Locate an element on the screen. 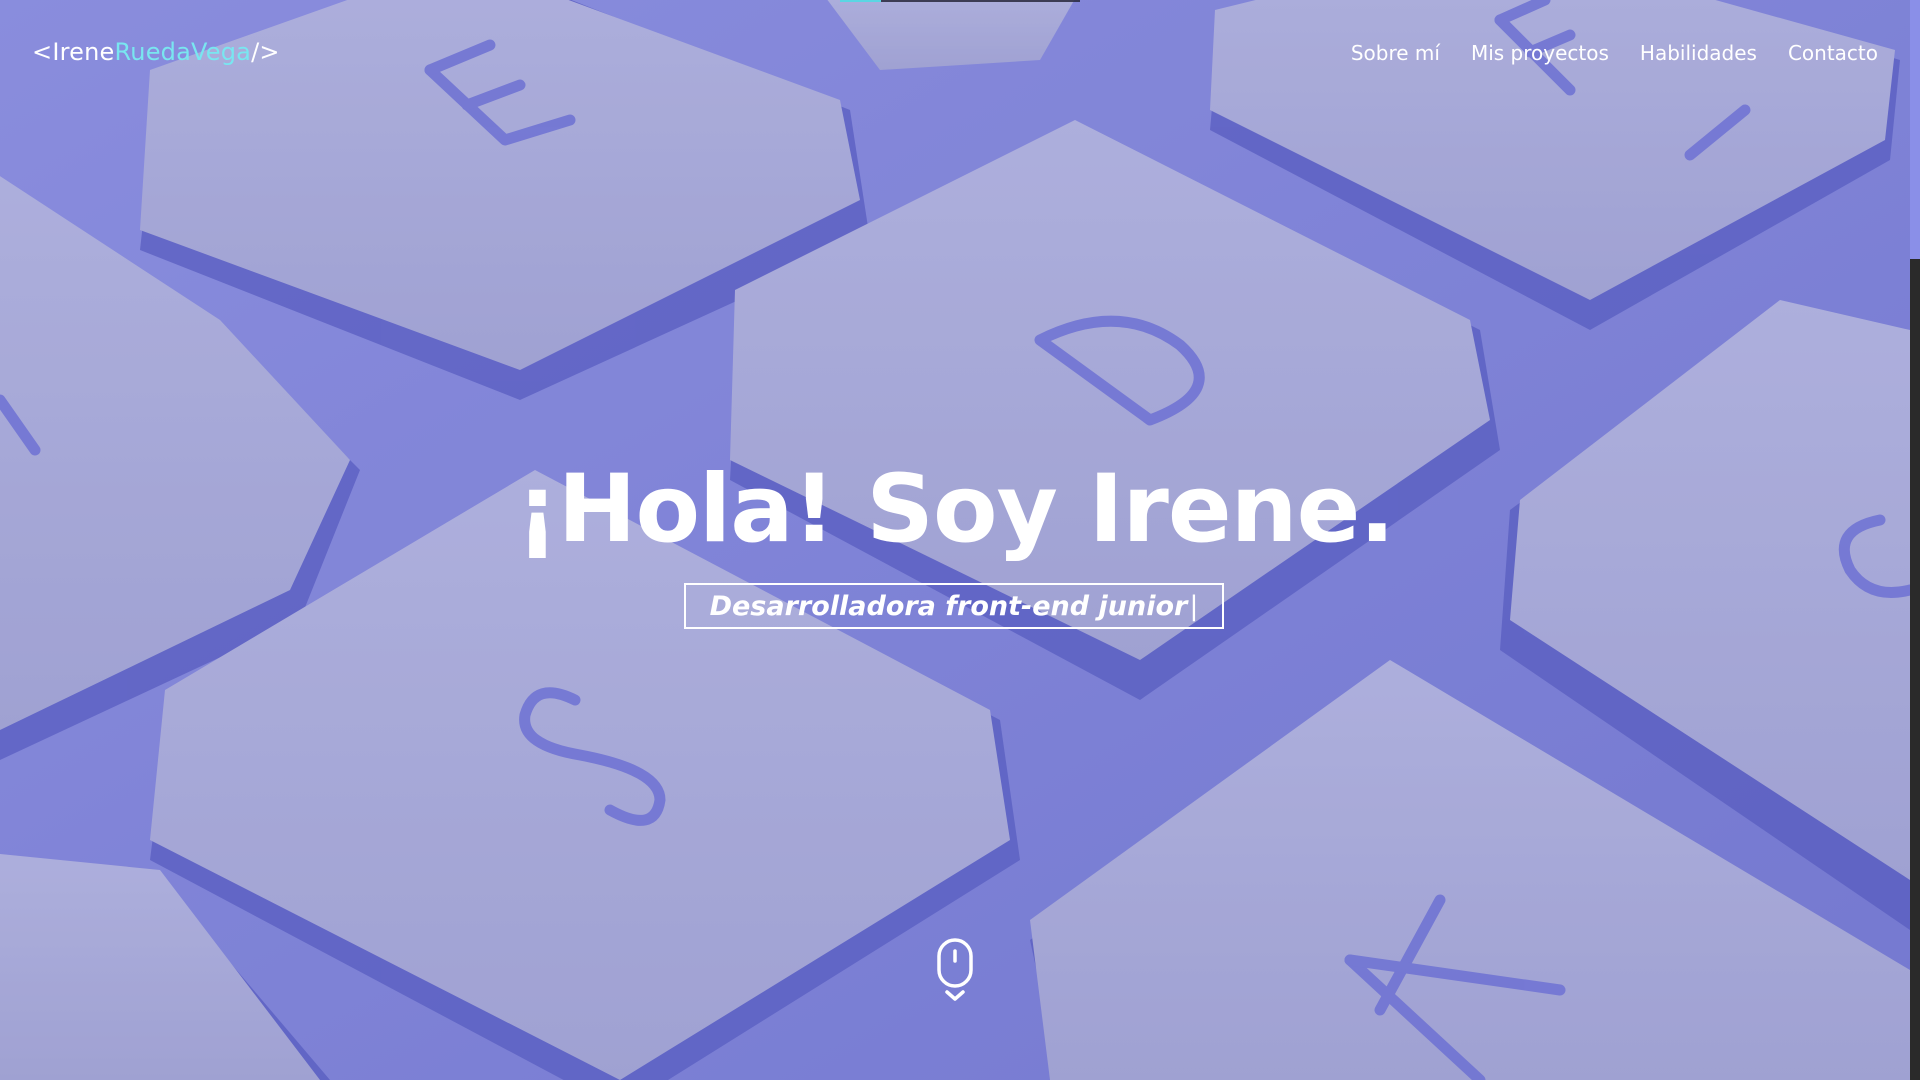 The width and height of the screenshot is (1920, 1080). hero-subtitle-text: Desarrolladora front-end junior is located at coordinates (948, 606).